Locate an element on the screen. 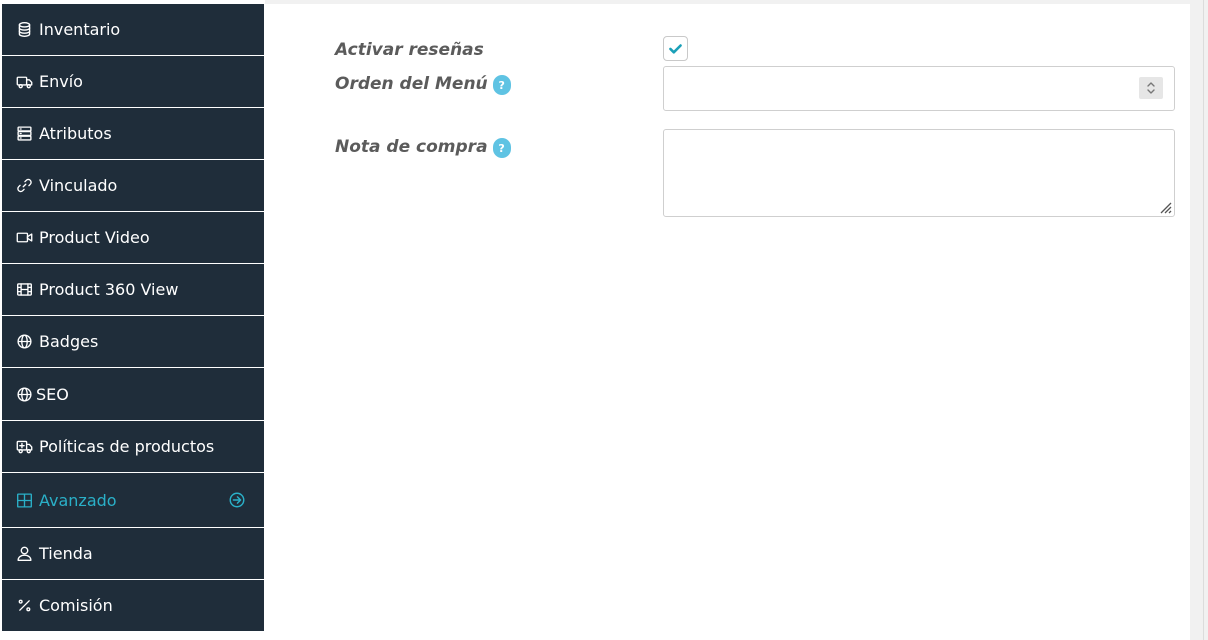 The height and width of the screenshot is (640, 1208). sidebar-item-label: Envío is located at coordinates (61, 81).